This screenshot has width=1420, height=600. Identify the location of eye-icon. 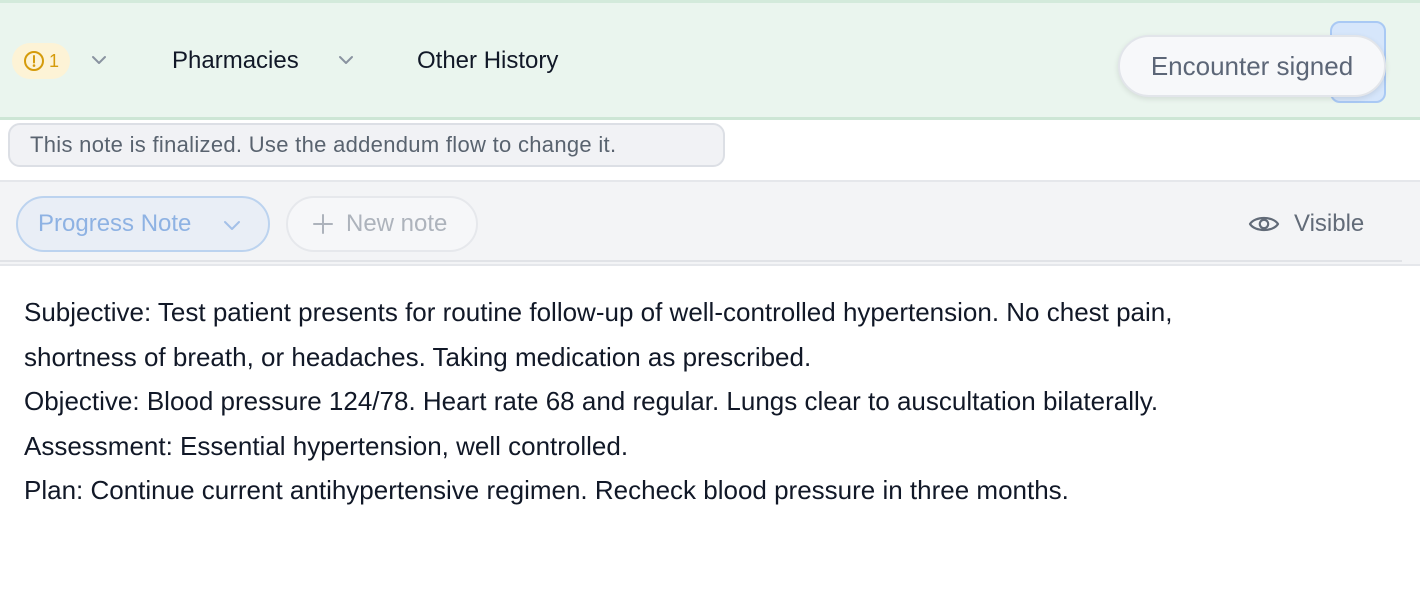
(1264, 224).